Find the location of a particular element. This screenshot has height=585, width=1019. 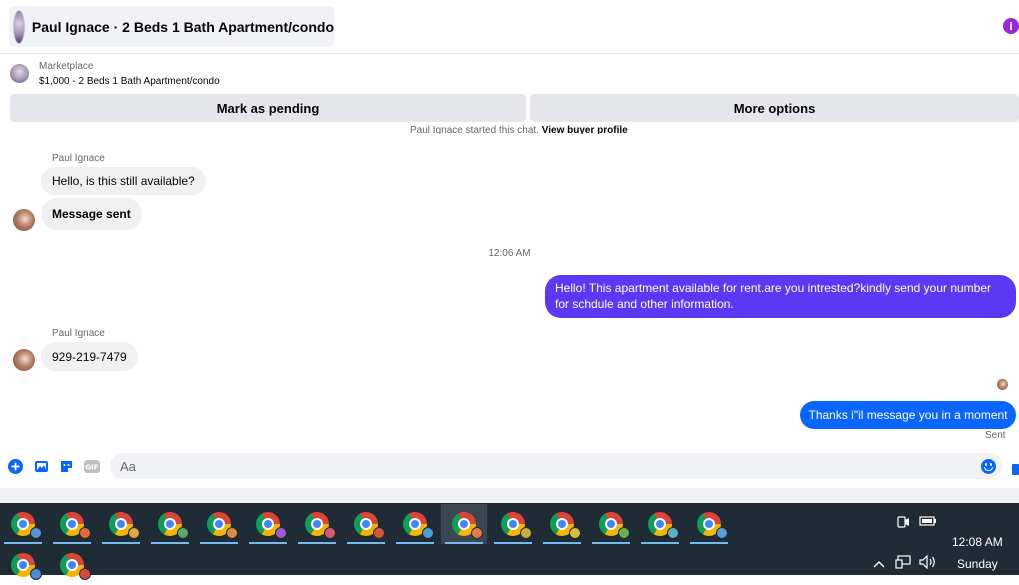

photo-icon is located at coordinates (41, 466).